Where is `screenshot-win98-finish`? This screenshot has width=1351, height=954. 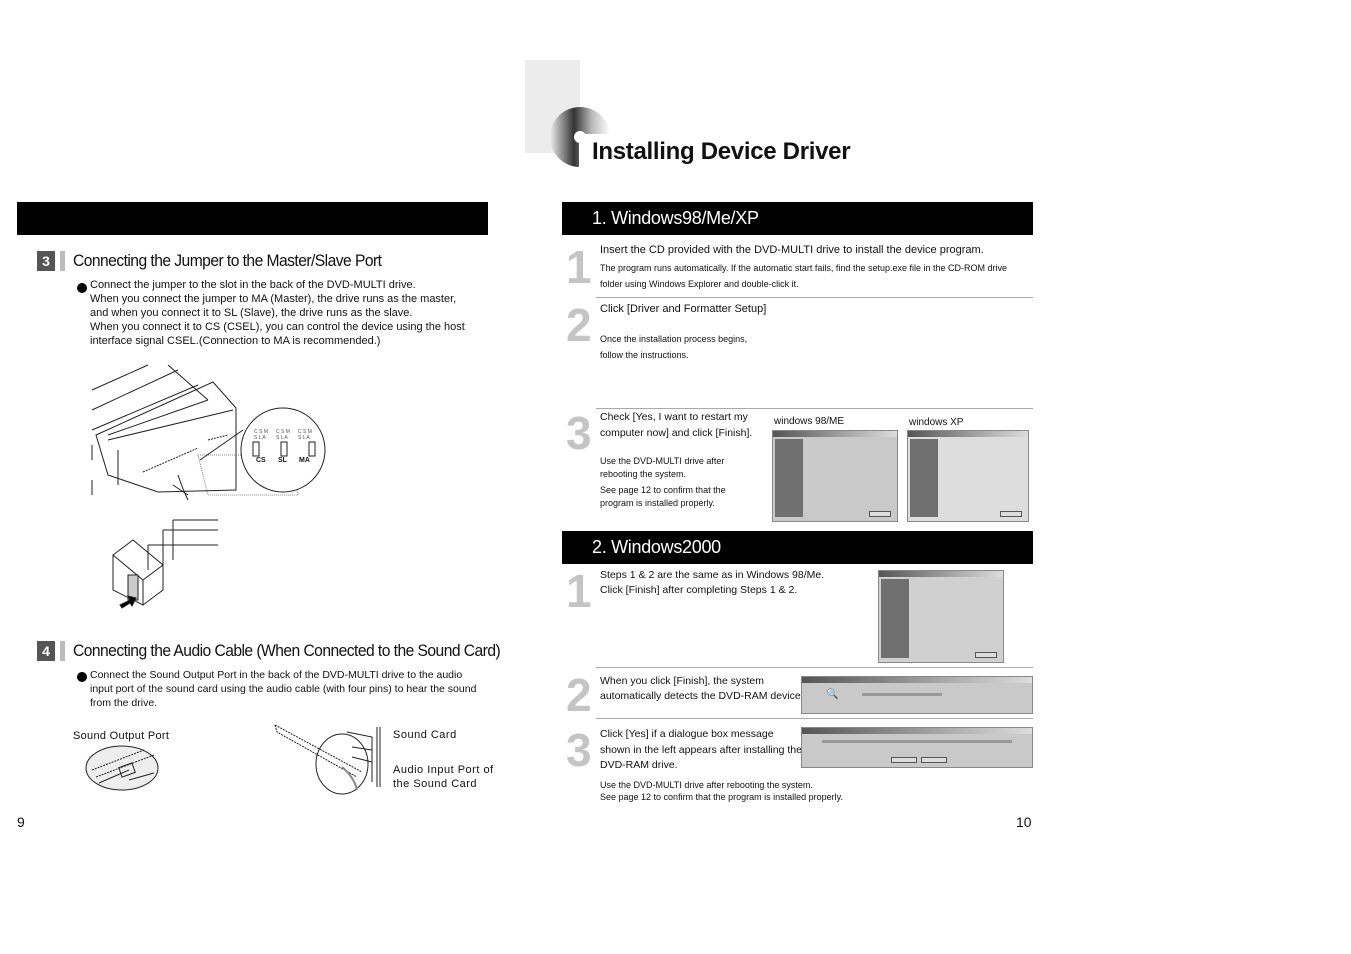
screenshot-win98-finish is located at coordinates (835, 476).